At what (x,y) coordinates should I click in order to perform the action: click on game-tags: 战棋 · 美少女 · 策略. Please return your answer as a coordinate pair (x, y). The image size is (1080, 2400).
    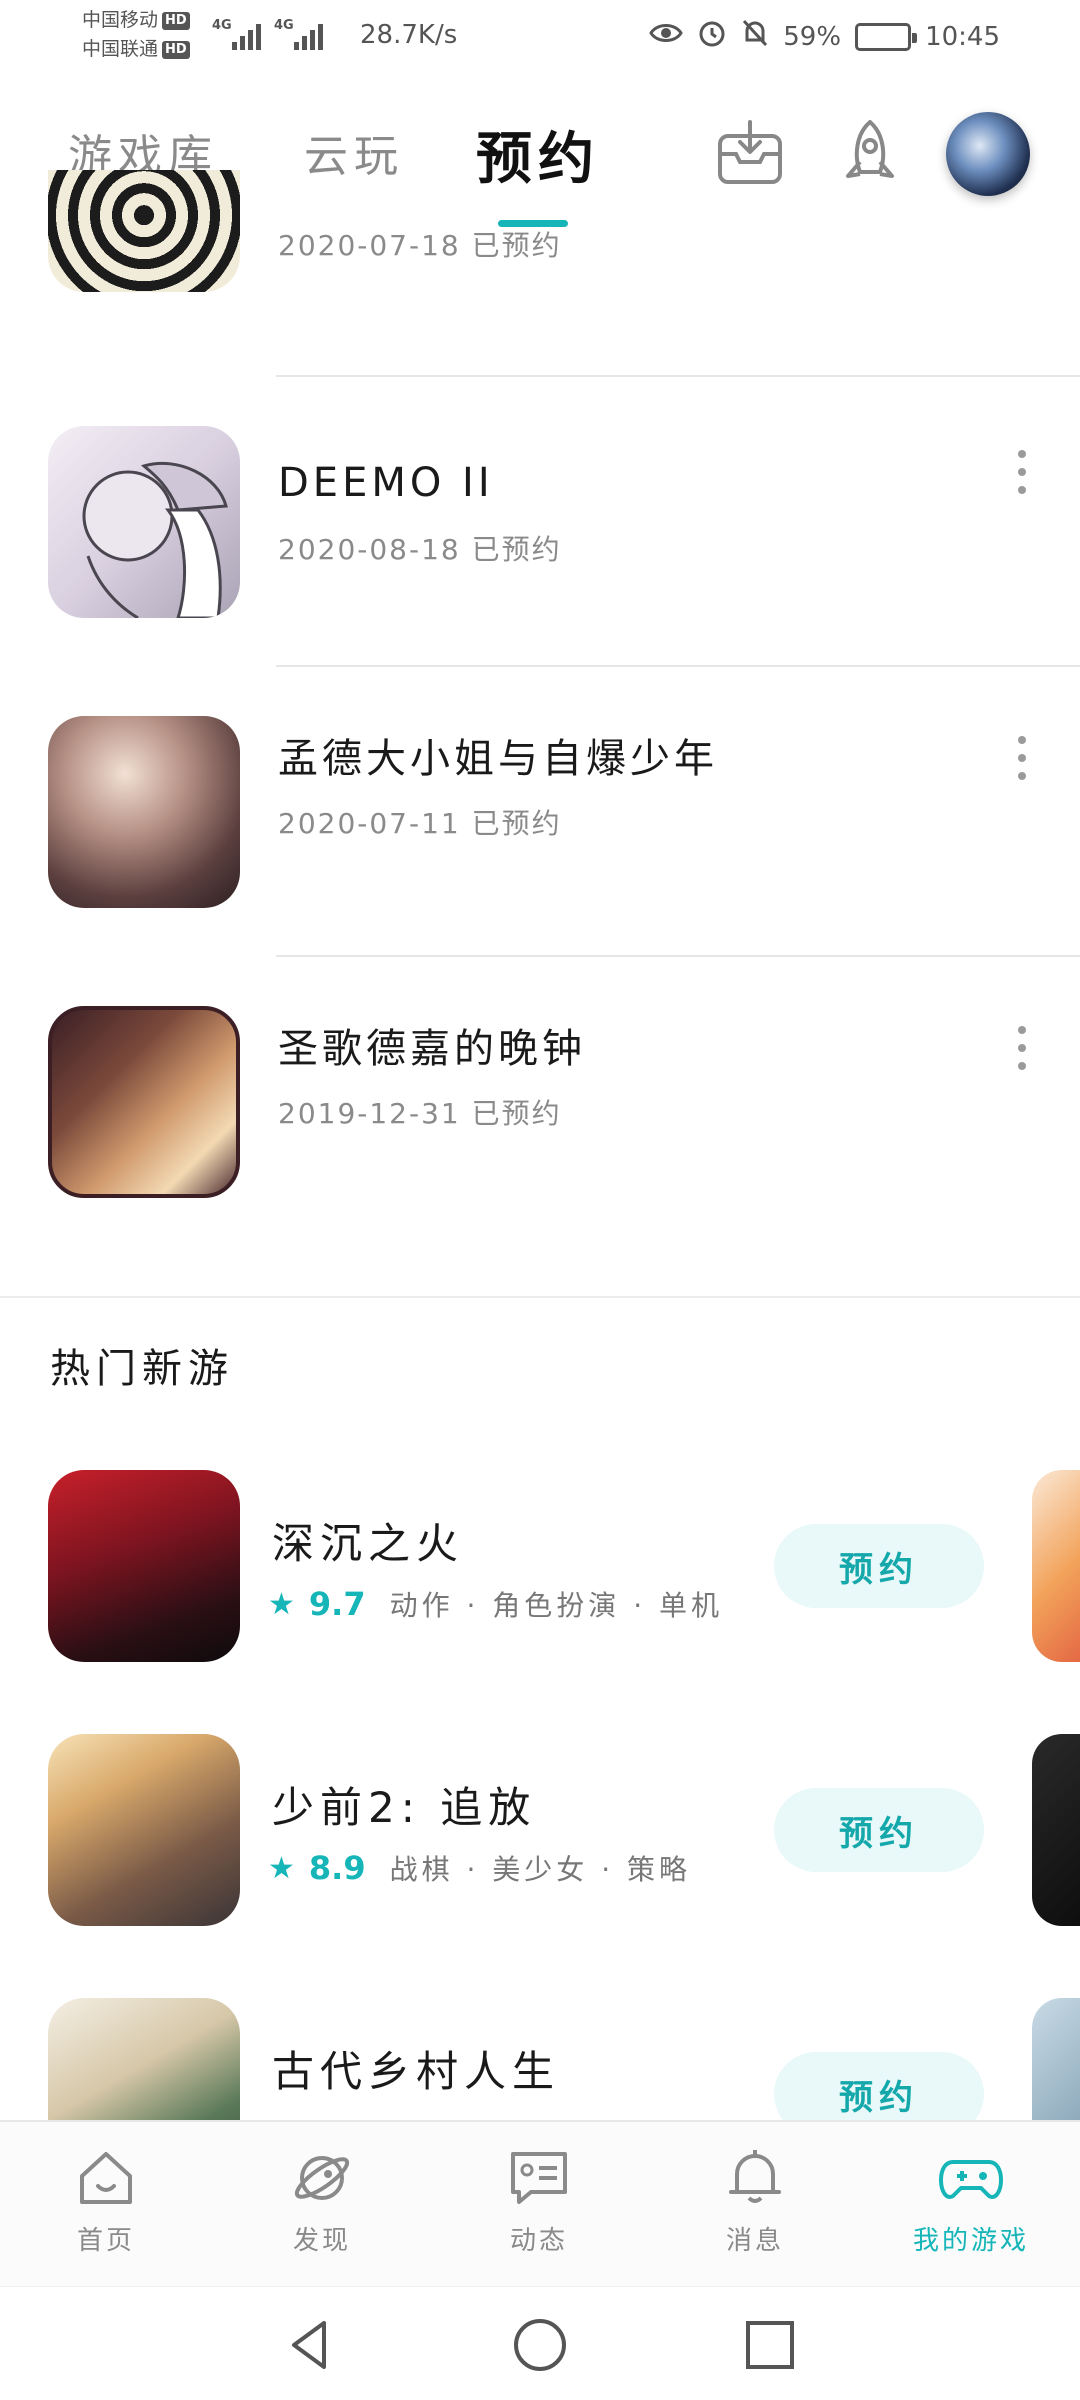
    Looking at the image, I should click on (540, 1869).